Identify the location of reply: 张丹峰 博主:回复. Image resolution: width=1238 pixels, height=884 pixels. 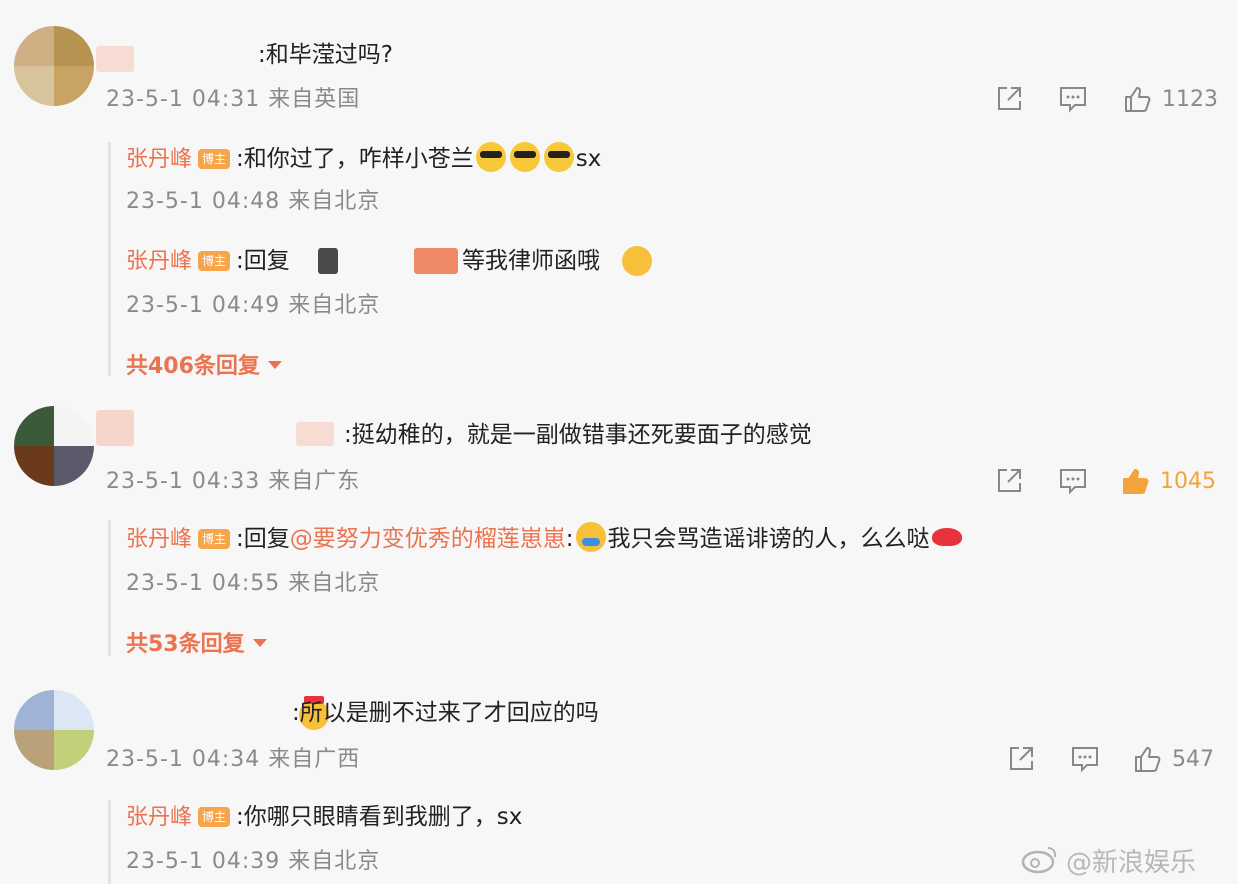
(208, 261).